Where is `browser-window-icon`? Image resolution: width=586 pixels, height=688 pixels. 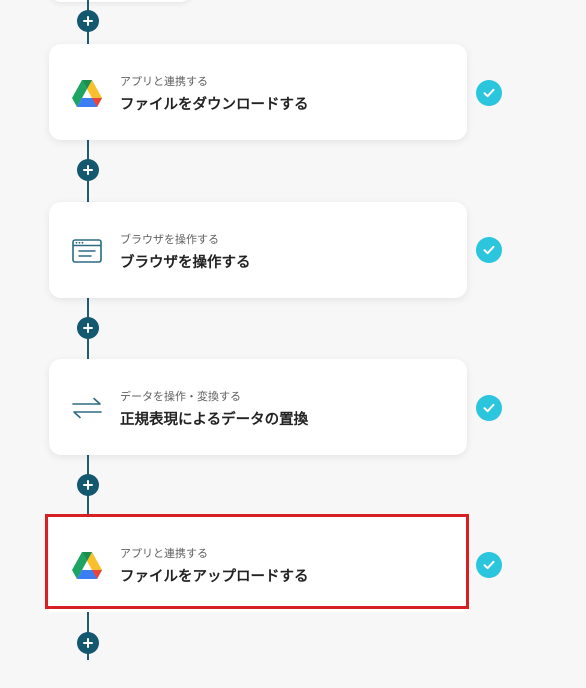 browser-window-icon is located at coordinates (87, 251).